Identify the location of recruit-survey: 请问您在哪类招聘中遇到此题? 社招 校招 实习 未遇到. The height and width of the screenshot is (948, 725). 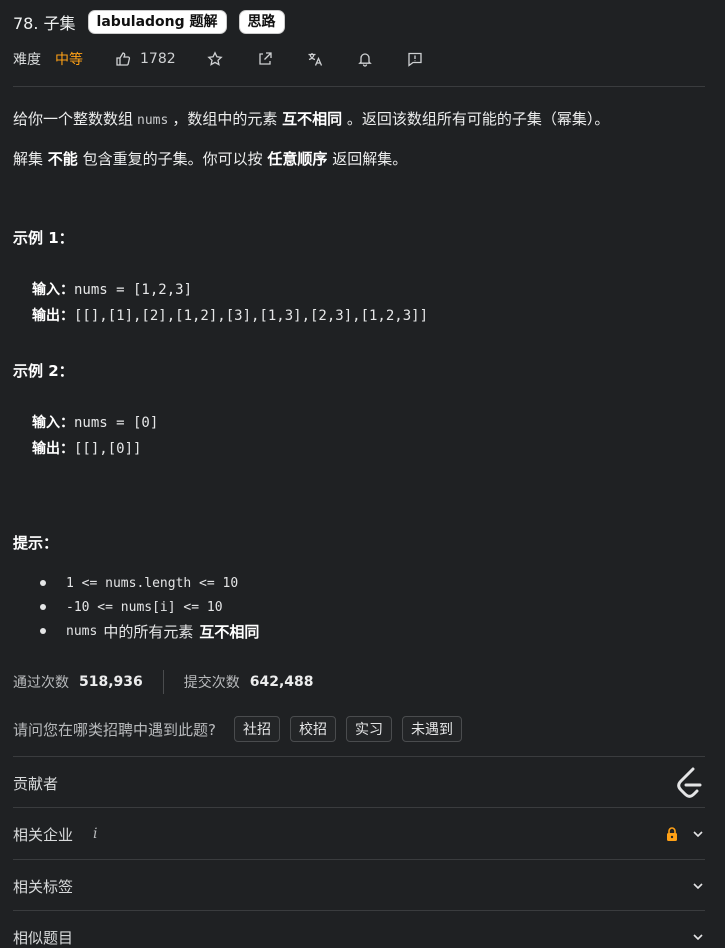
(242, 729).